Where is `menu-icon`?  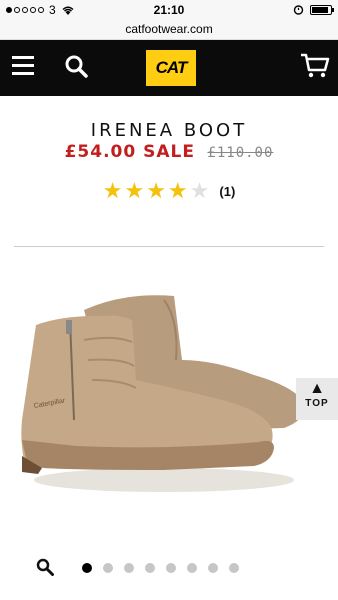
menu-icon is located at coordinates (23, 67).